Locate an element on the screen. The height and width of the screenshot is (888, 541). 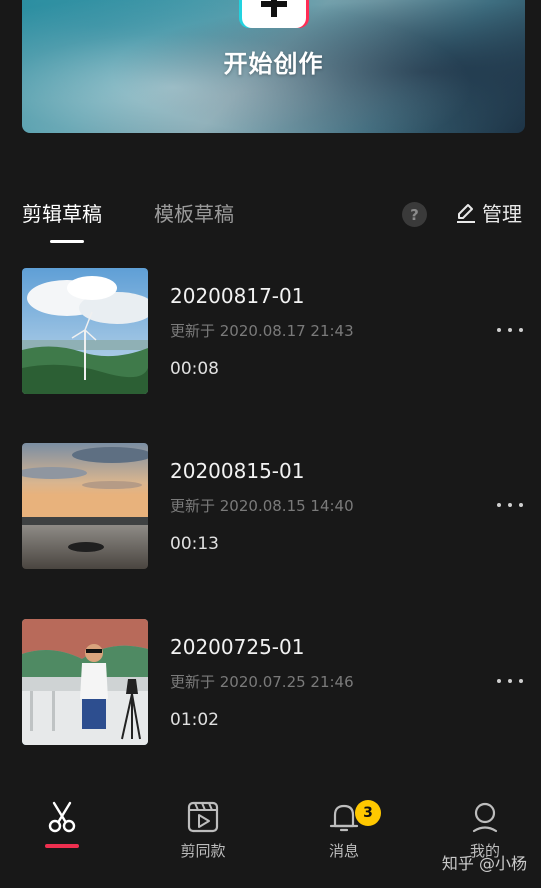
scissors-icon is located at coordinates (62, 817).